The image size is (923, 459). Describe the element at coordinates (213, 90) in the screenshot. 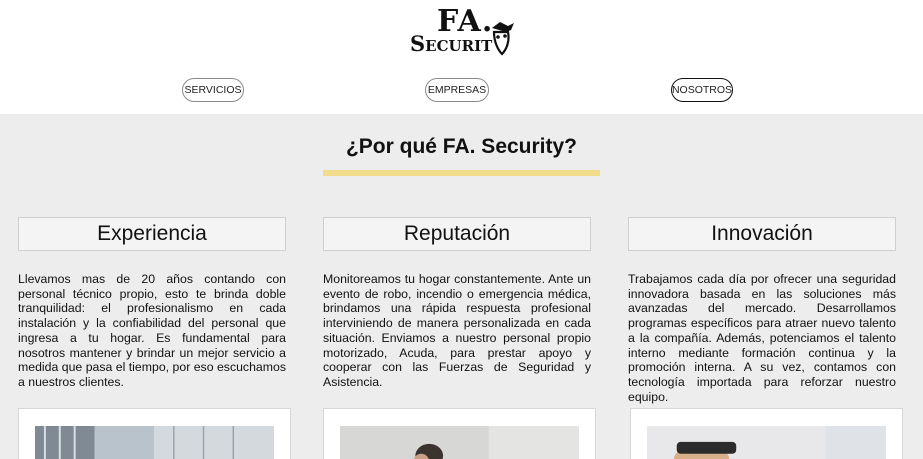

I see `nav-servicios-button: SERVICIOS` at that location.